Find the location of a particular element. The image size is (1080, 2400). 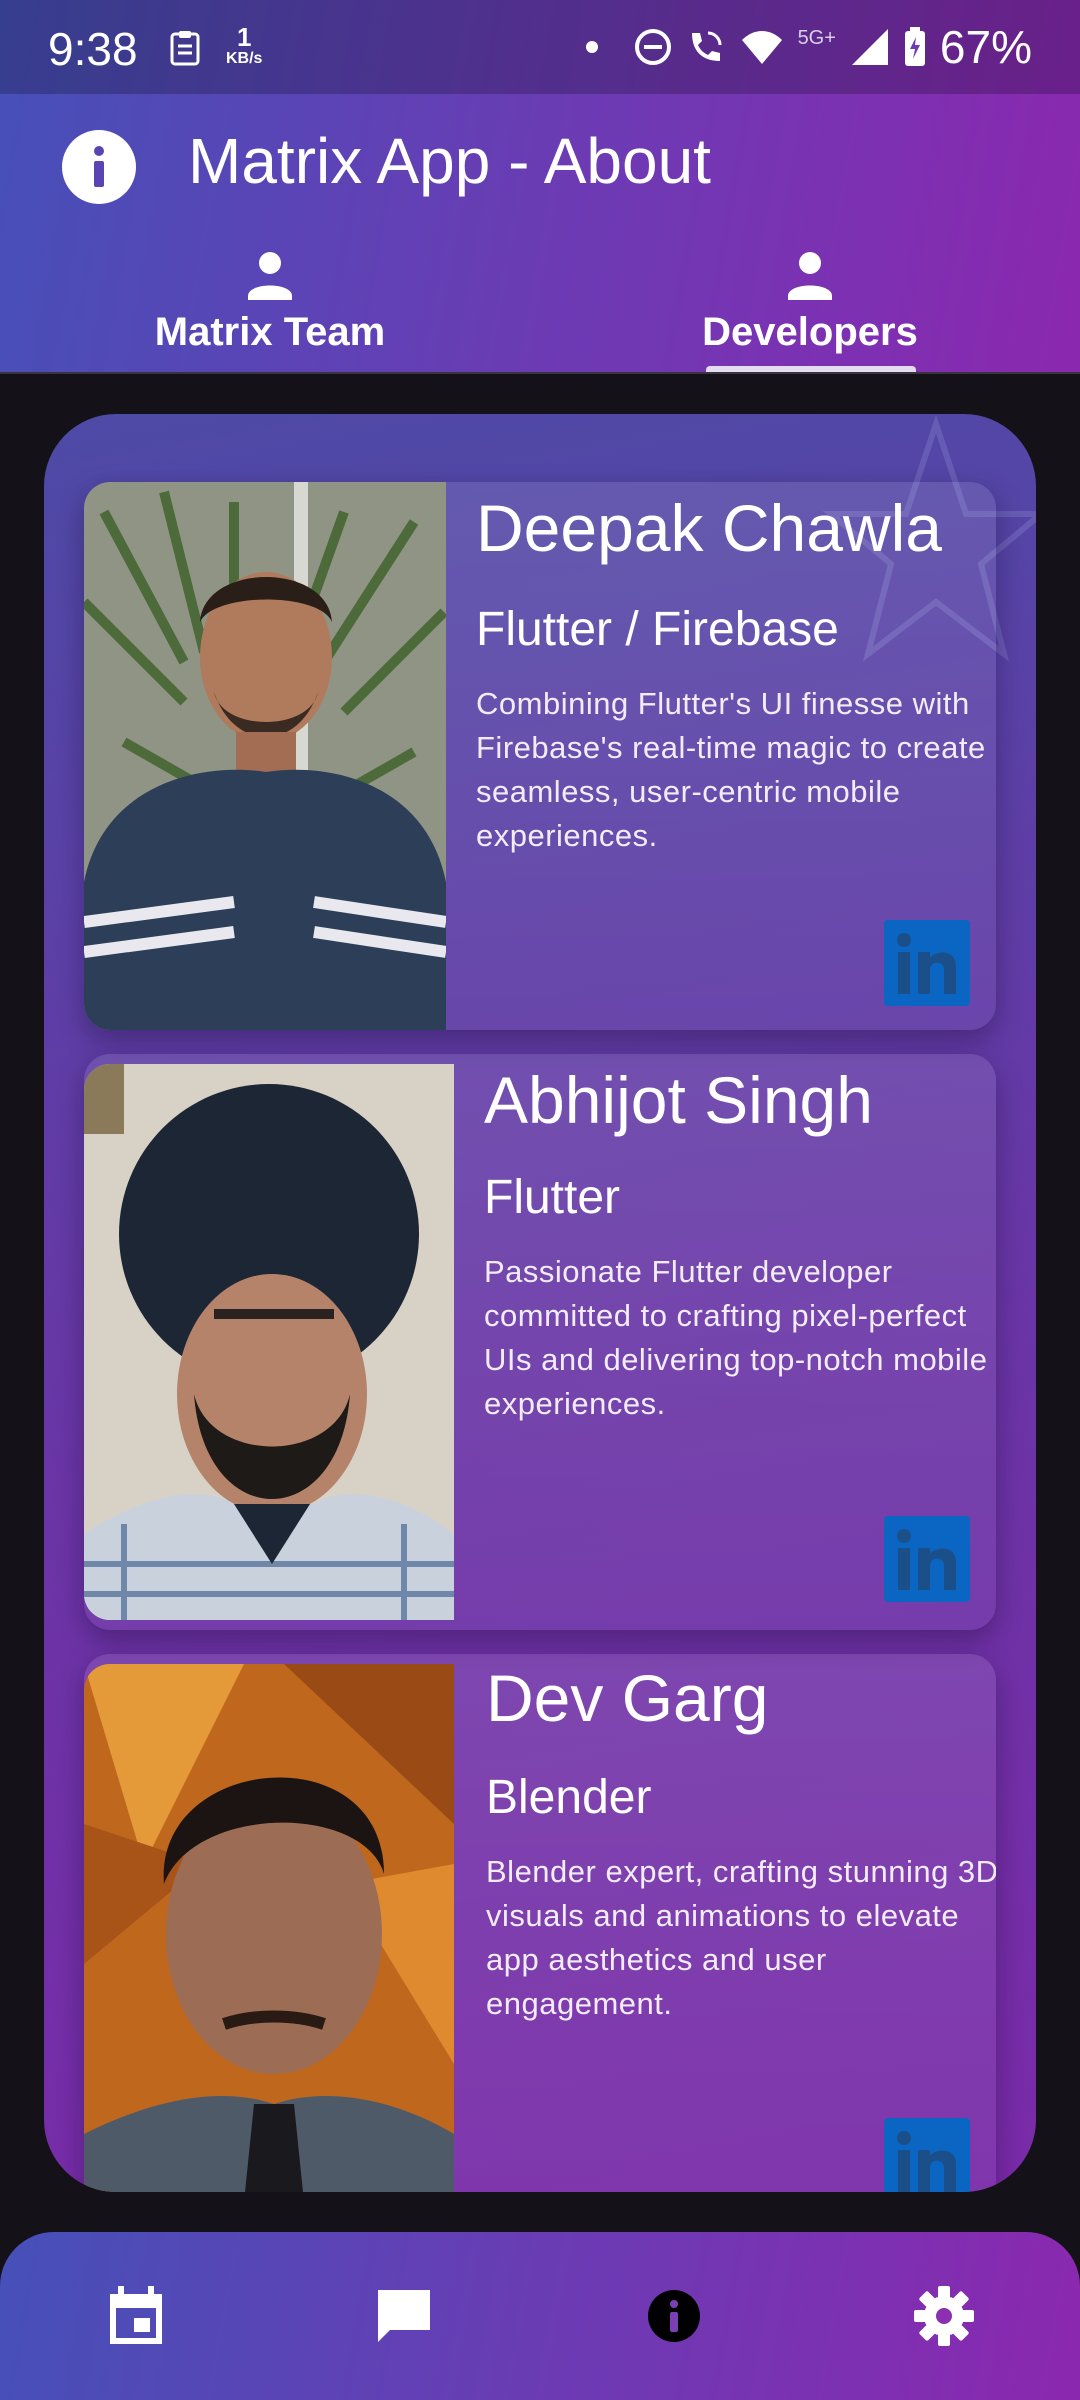

nav-calendar is located at coordinates (136, 2316).